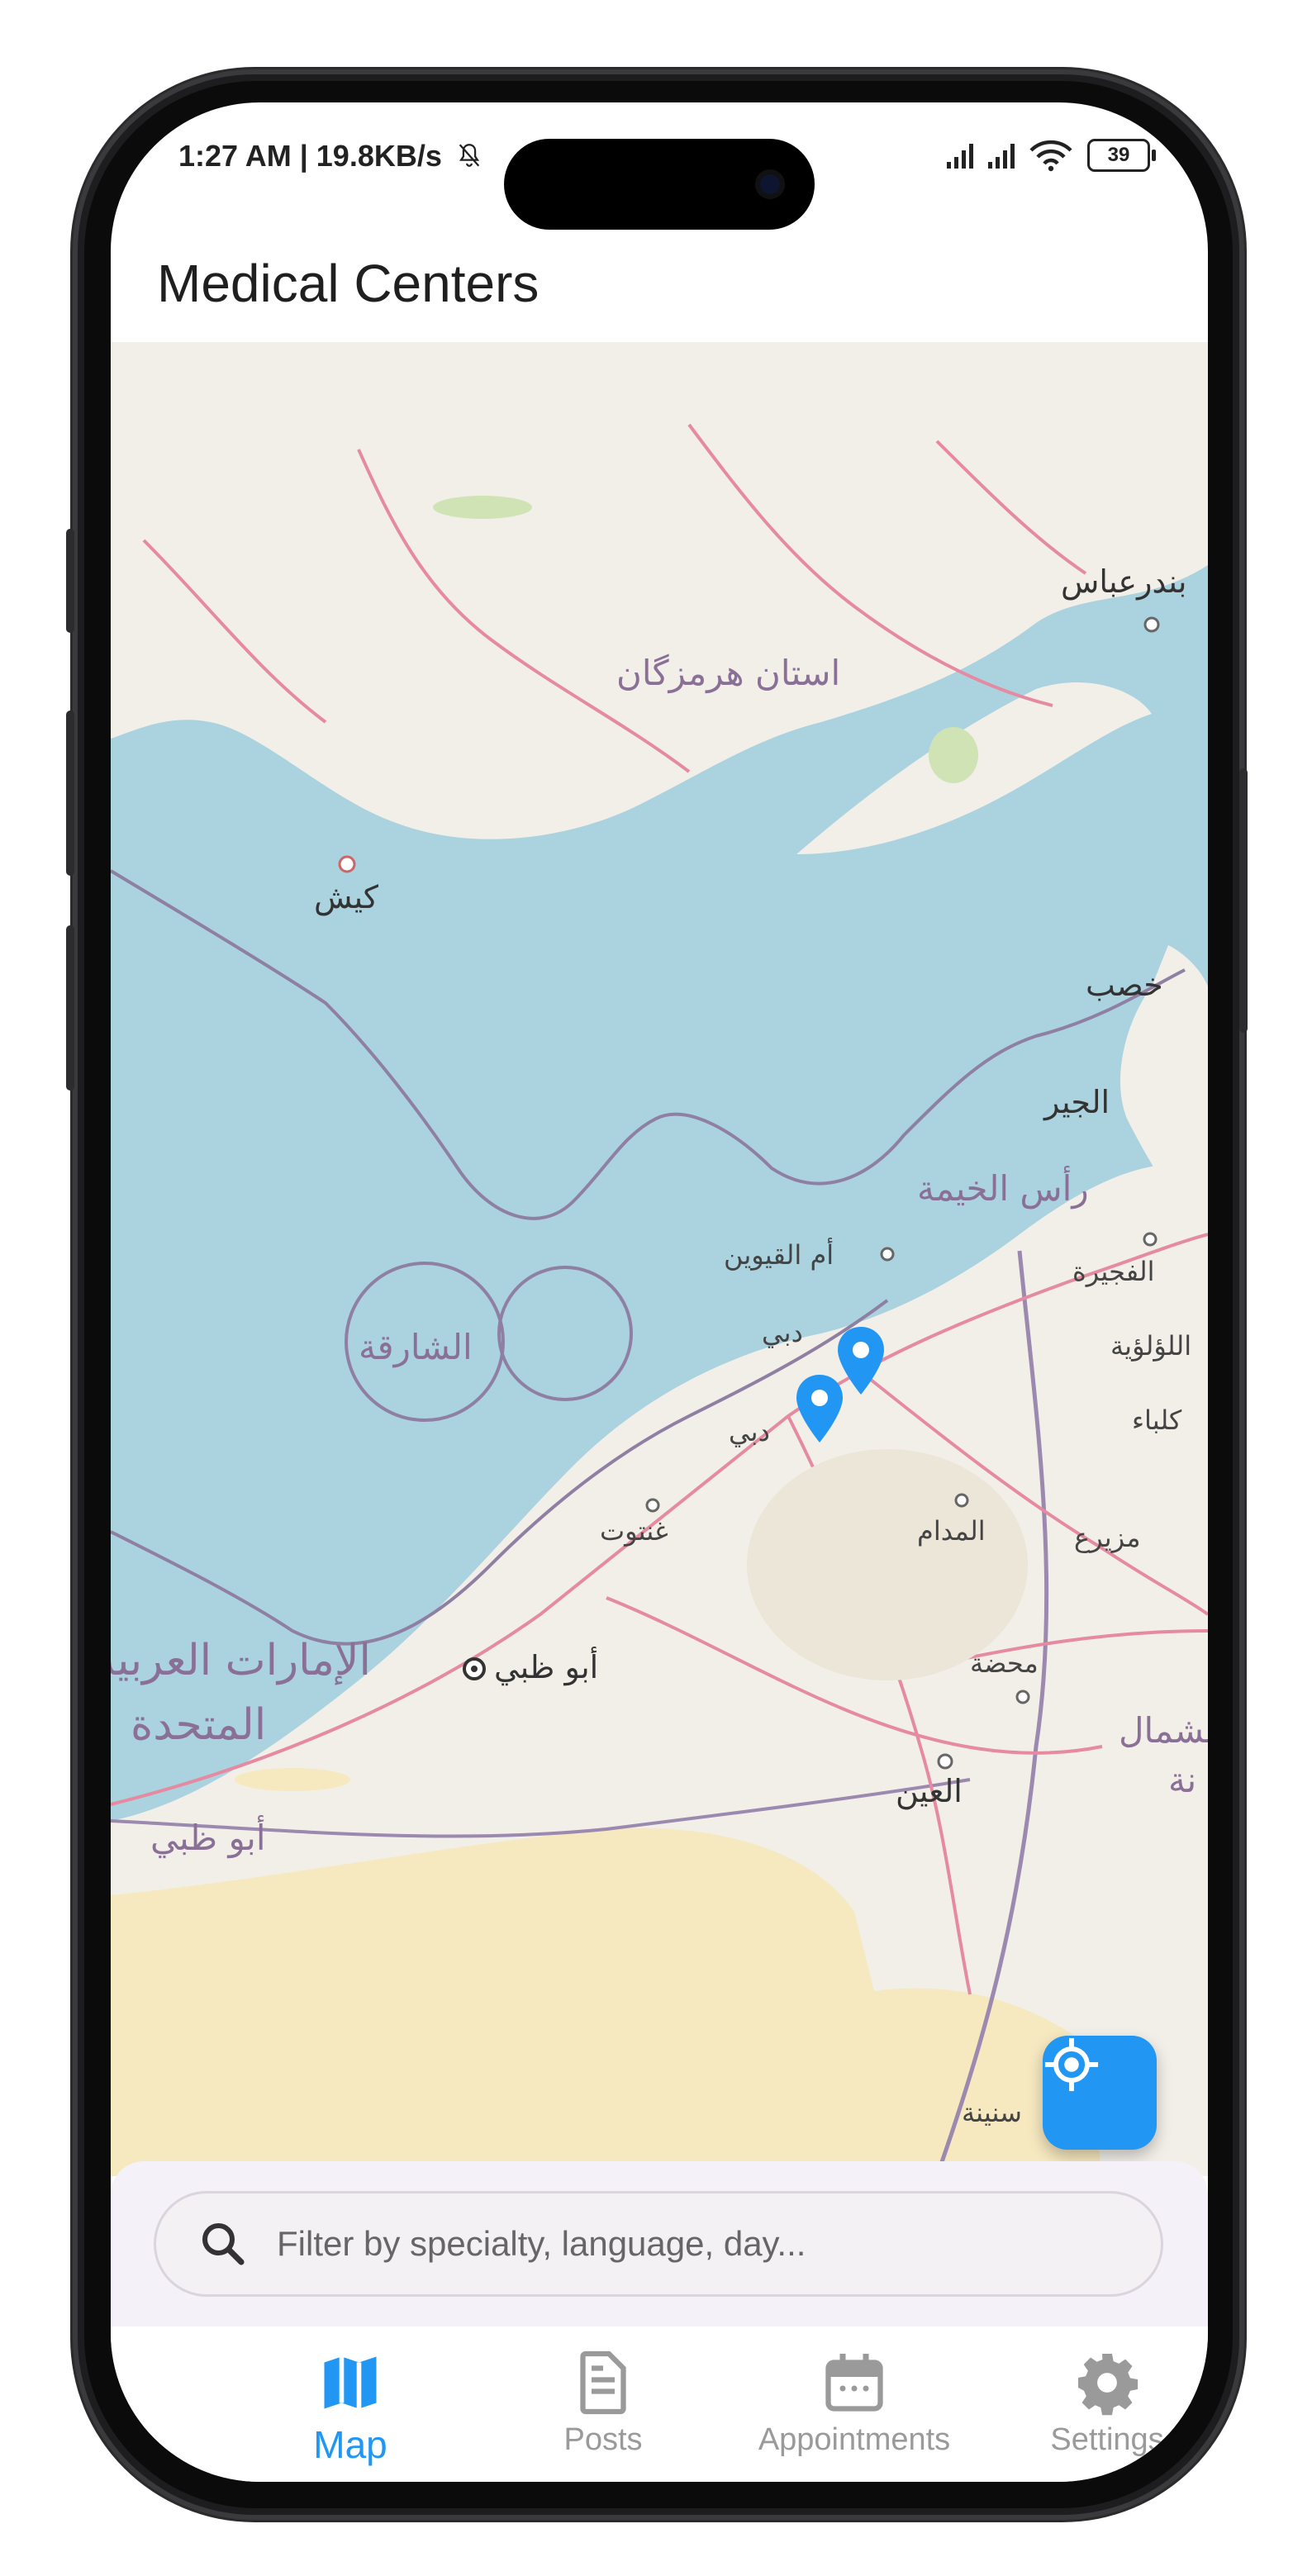 This screenshot has height=2576, width=1312. What do you see at coordinates (224, 2243) in the screenshot?
I see `search-icon` at bounding box center [224, 2243].